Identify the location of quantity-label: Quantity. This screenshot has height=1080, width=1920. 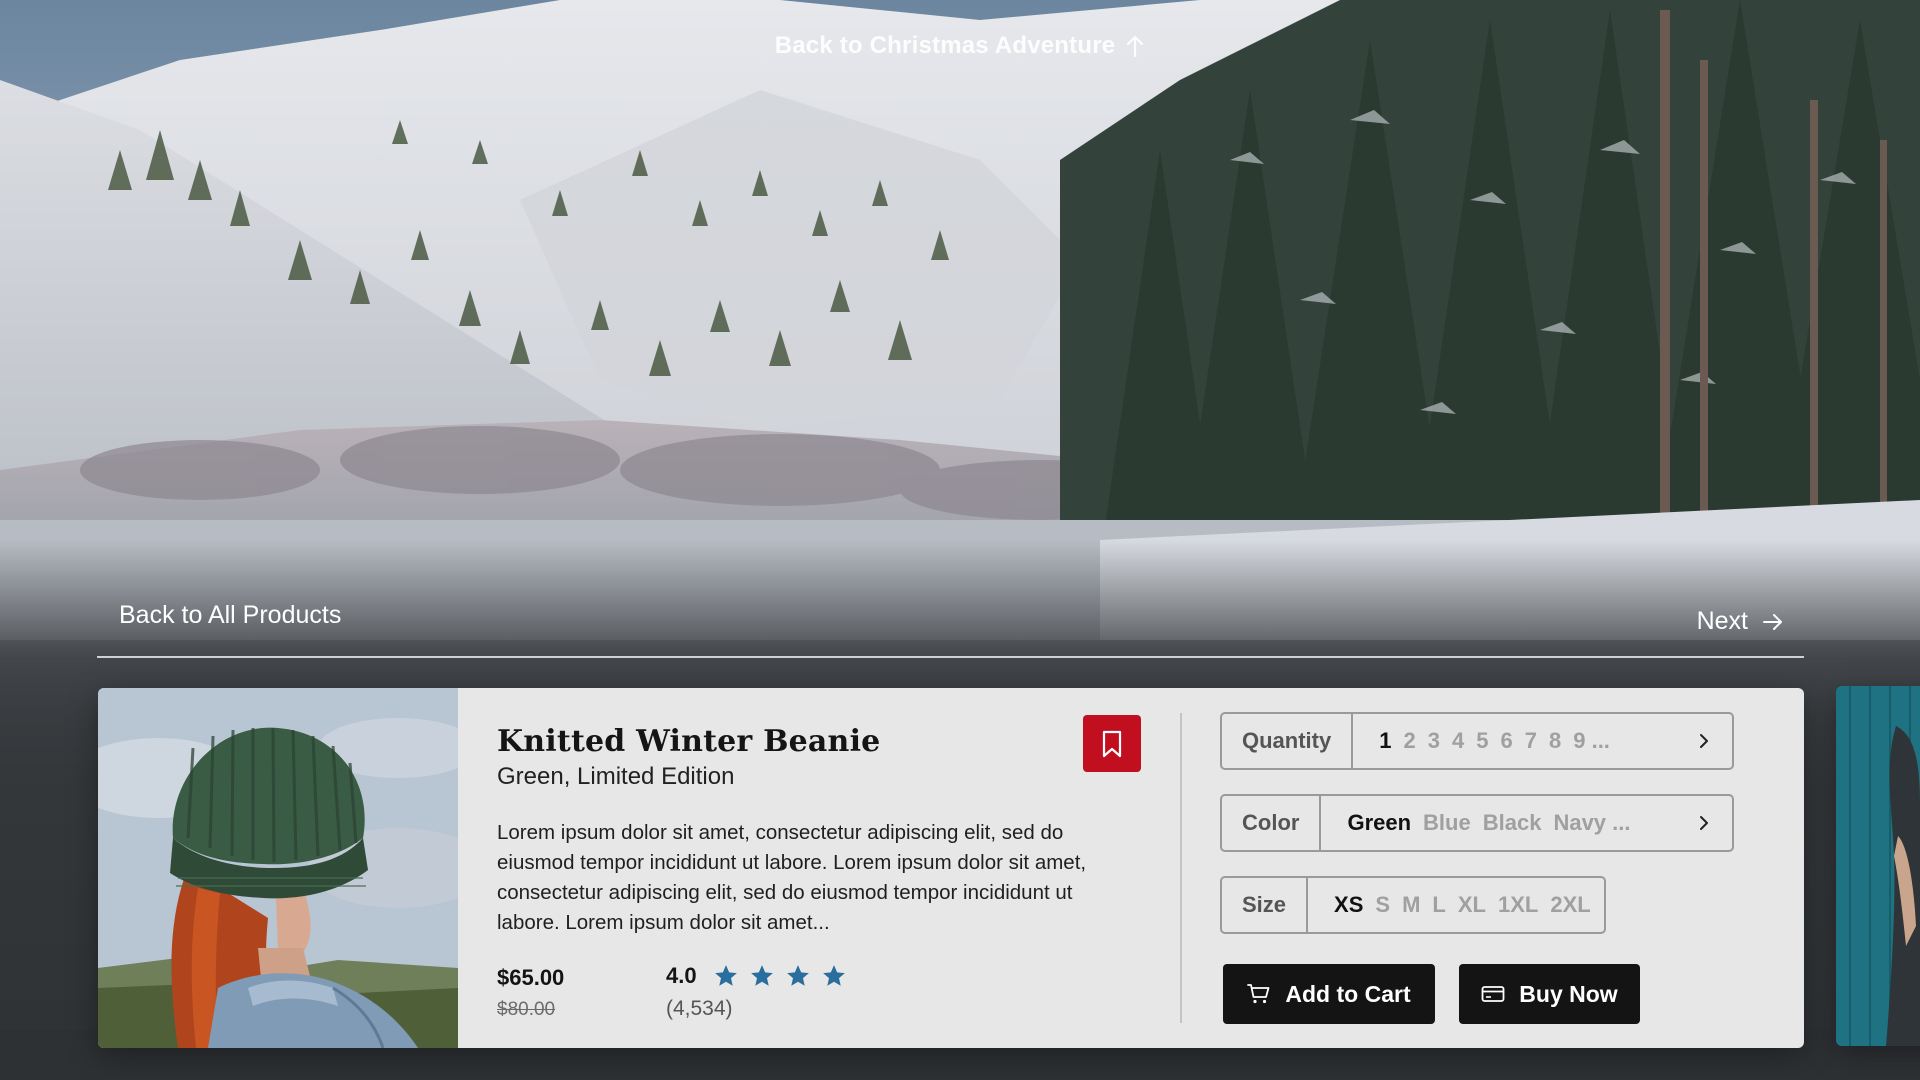
(1288, 741).